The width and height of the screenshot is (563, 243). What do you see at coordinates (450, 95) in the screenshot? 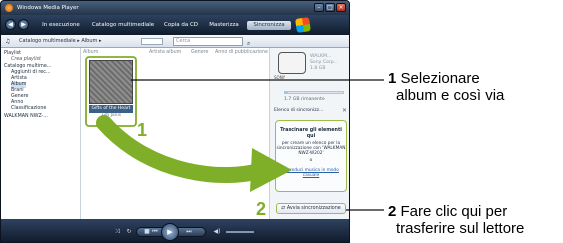
I see `callout-1-line2: album e così via` at bounding box center [450, 95].